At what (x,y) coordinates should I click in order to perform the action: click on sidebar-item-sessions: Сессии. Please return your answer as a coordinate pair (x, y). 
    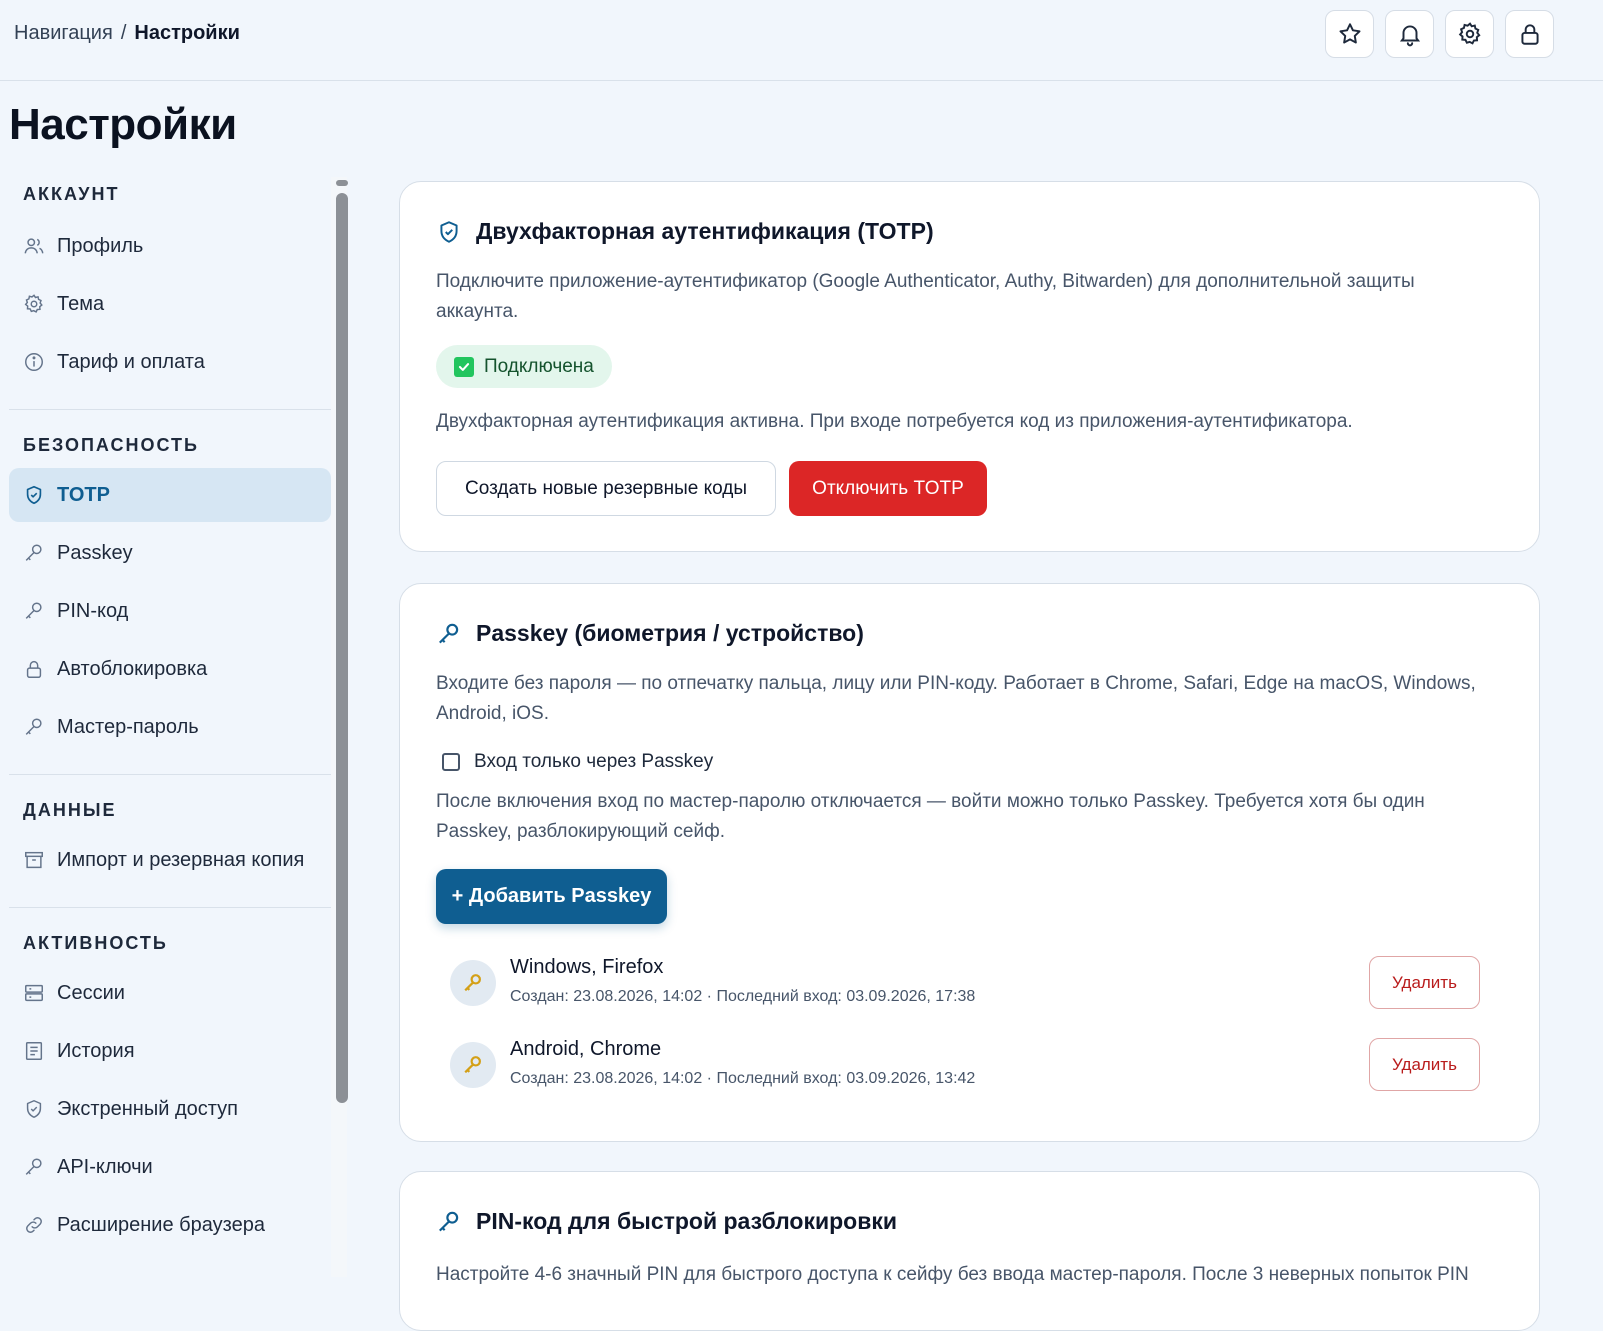
    Looking at the image, I should click on (170, 993).